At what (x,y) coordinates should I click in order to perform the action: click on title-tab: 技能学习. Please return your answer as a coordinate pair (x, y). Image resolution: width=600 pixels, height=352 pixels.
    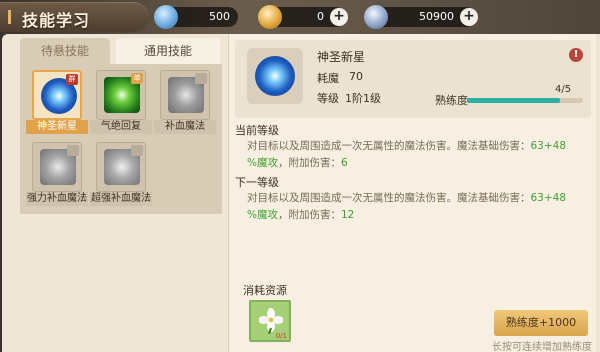
    Looking at the image, I should click on (74, 17).